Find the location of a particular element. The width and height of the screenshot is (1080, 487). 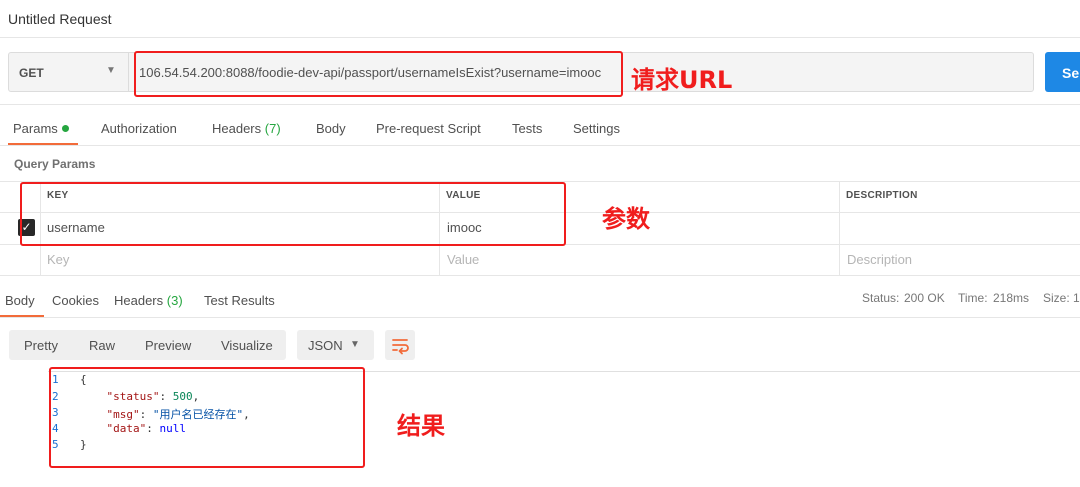

tab-settings: Settings is located at coordinates (596, 128).